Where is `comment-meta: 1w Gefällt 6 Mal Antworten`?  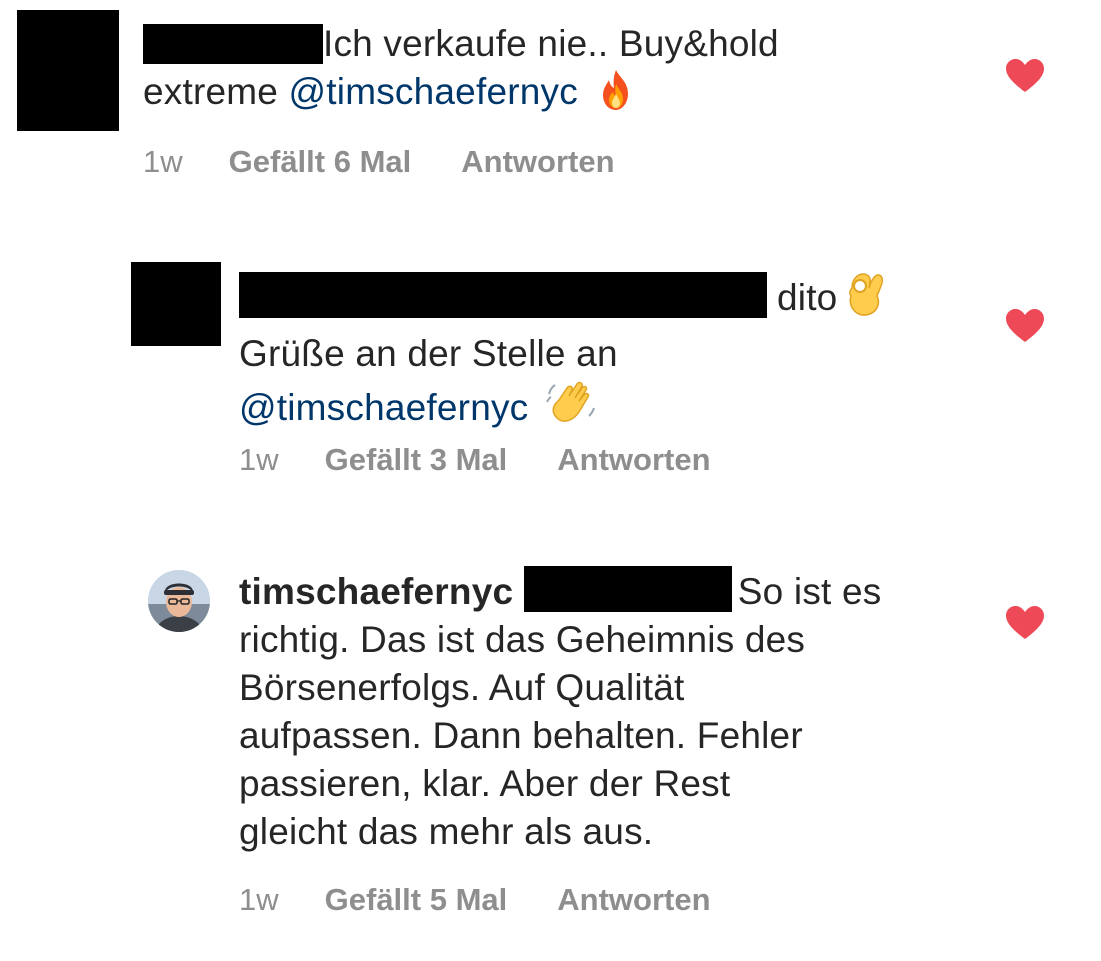 comment-meta: 1w Gefällt 6 Mal Antworten is located at coordinates (379, 162).